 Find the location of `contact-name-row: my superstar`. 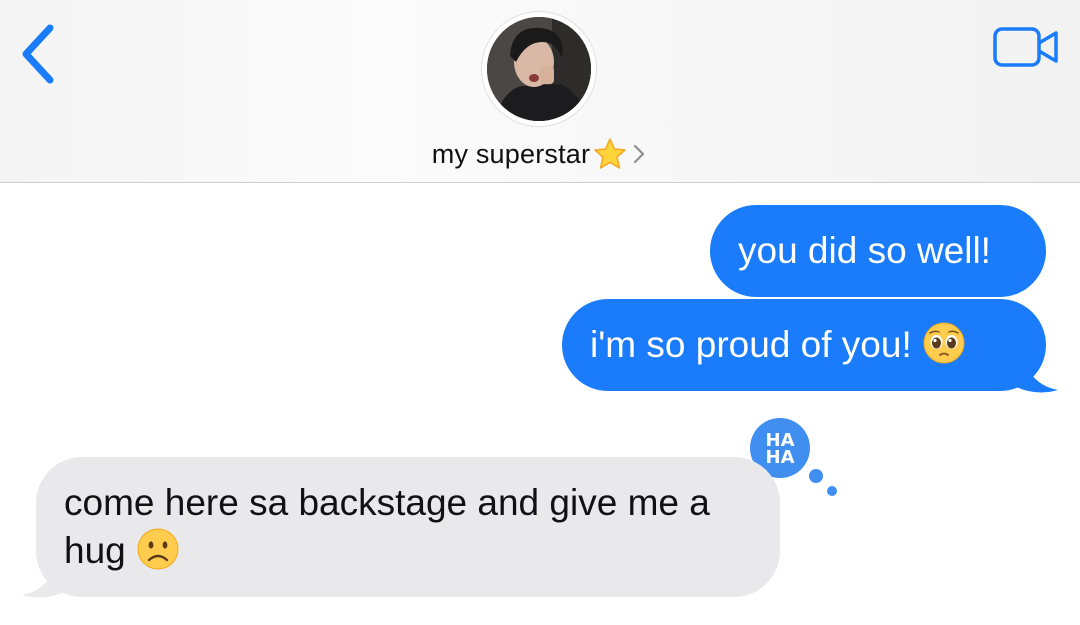

contact-name-row: my superstar is located at coordinates (540, 156).